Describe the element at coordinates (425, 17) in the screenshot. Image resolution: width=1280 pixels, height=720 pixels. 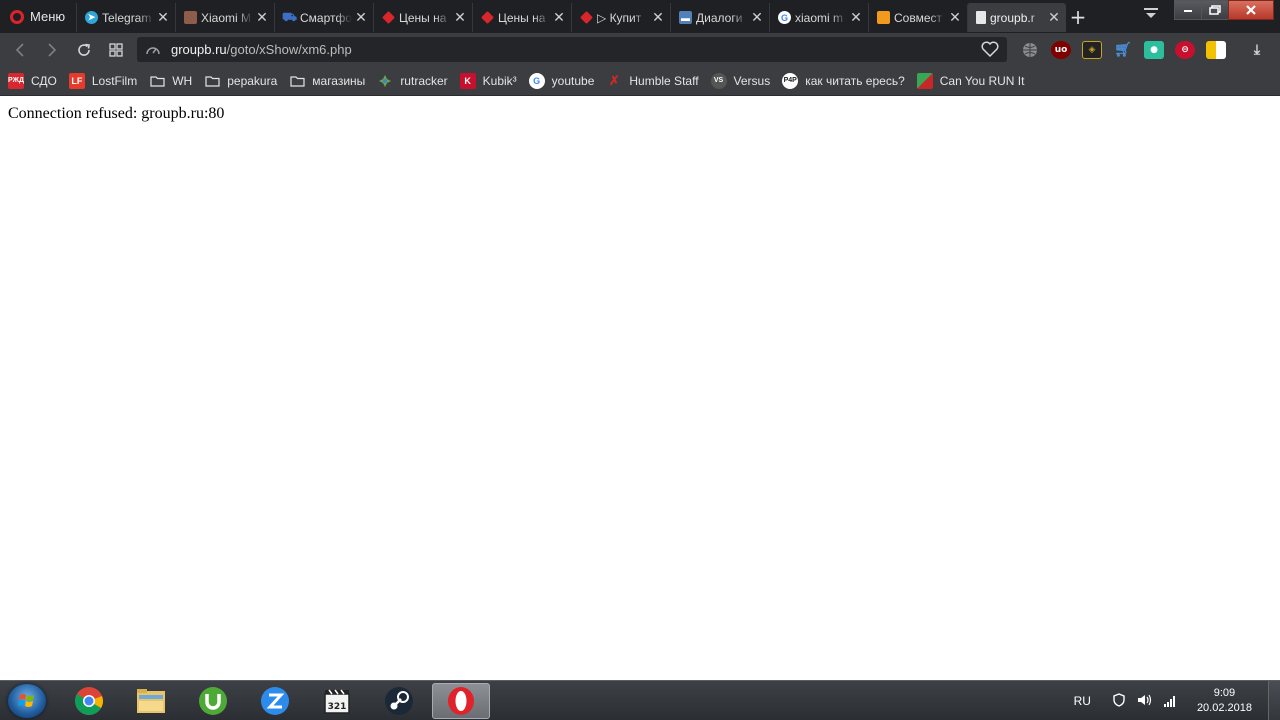
I see `tab-label: Цены на` at that location.